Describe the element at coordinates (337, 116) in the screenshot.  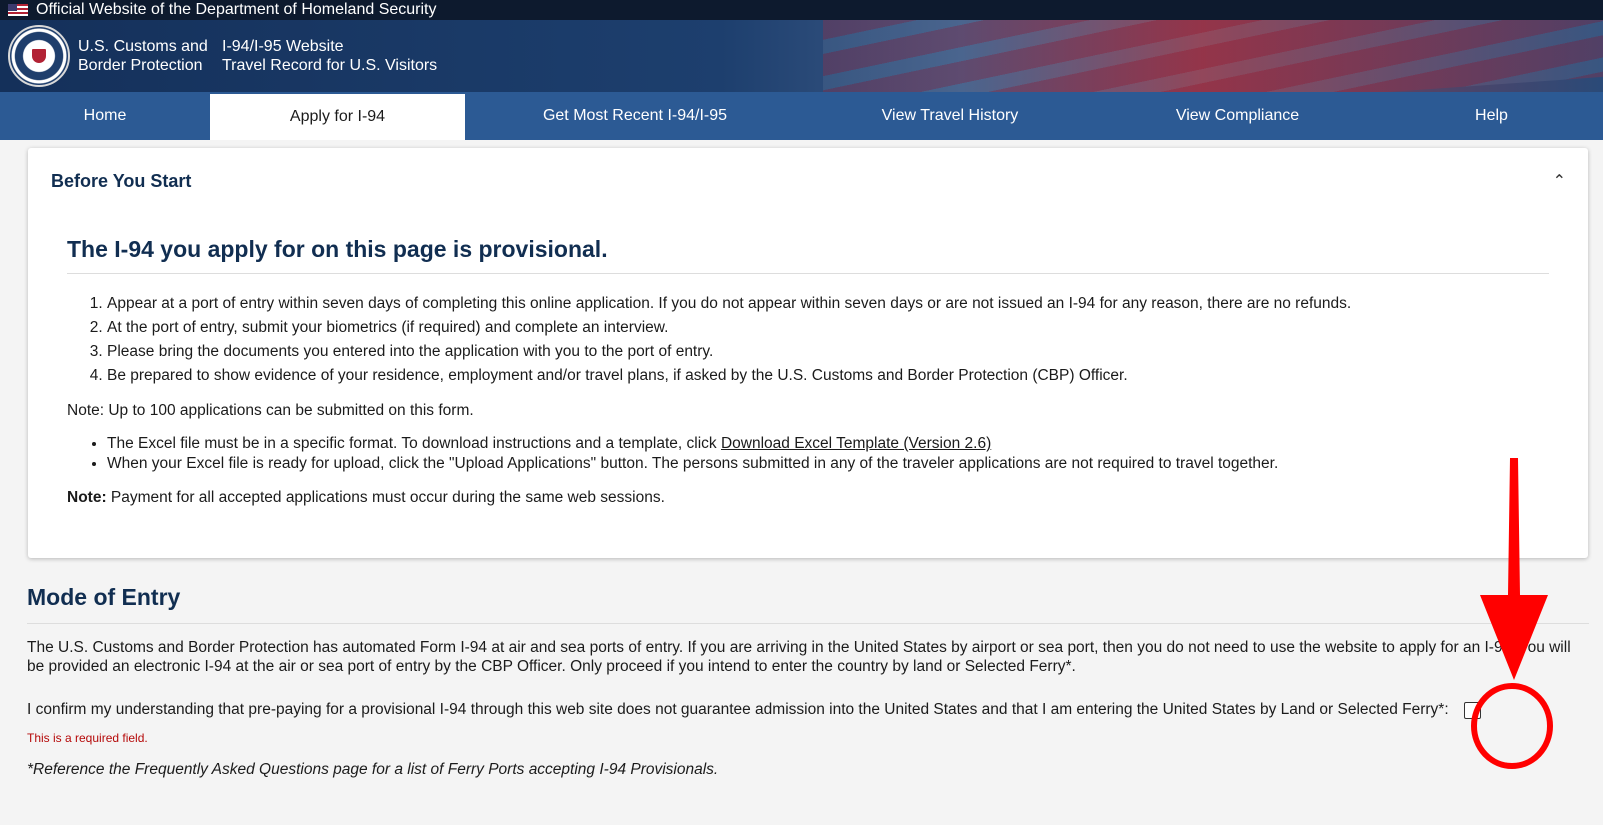
I see `nav-apply-i94: Apply for I-94` at that location.